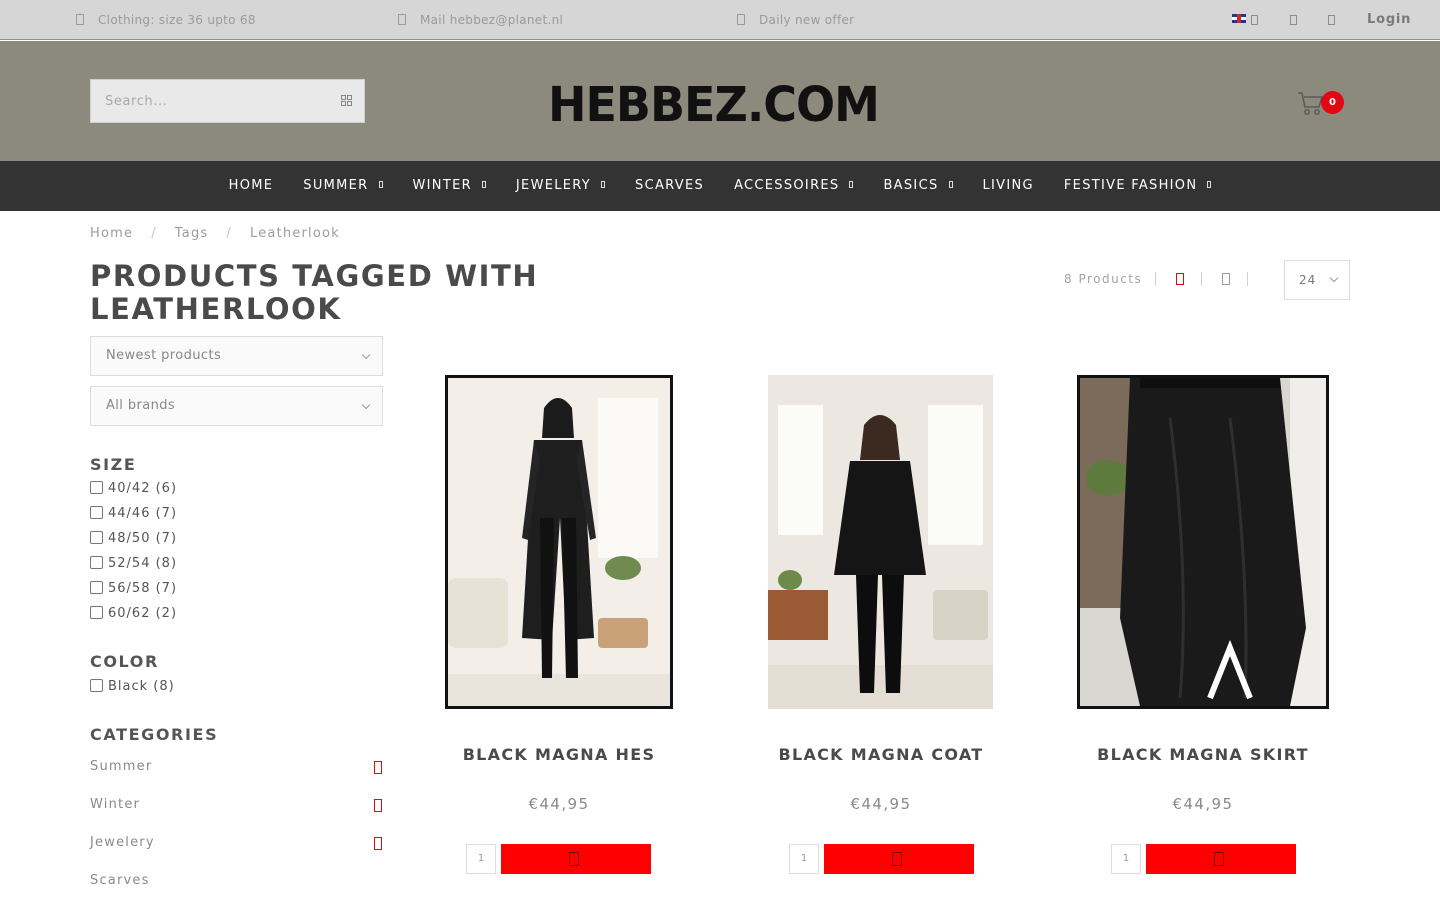 This screenshot has height=900, width=1440. What do you see at coordinates (347, 101) in the screenshot?
I see `search-icon` at bounding box center [347, 101].